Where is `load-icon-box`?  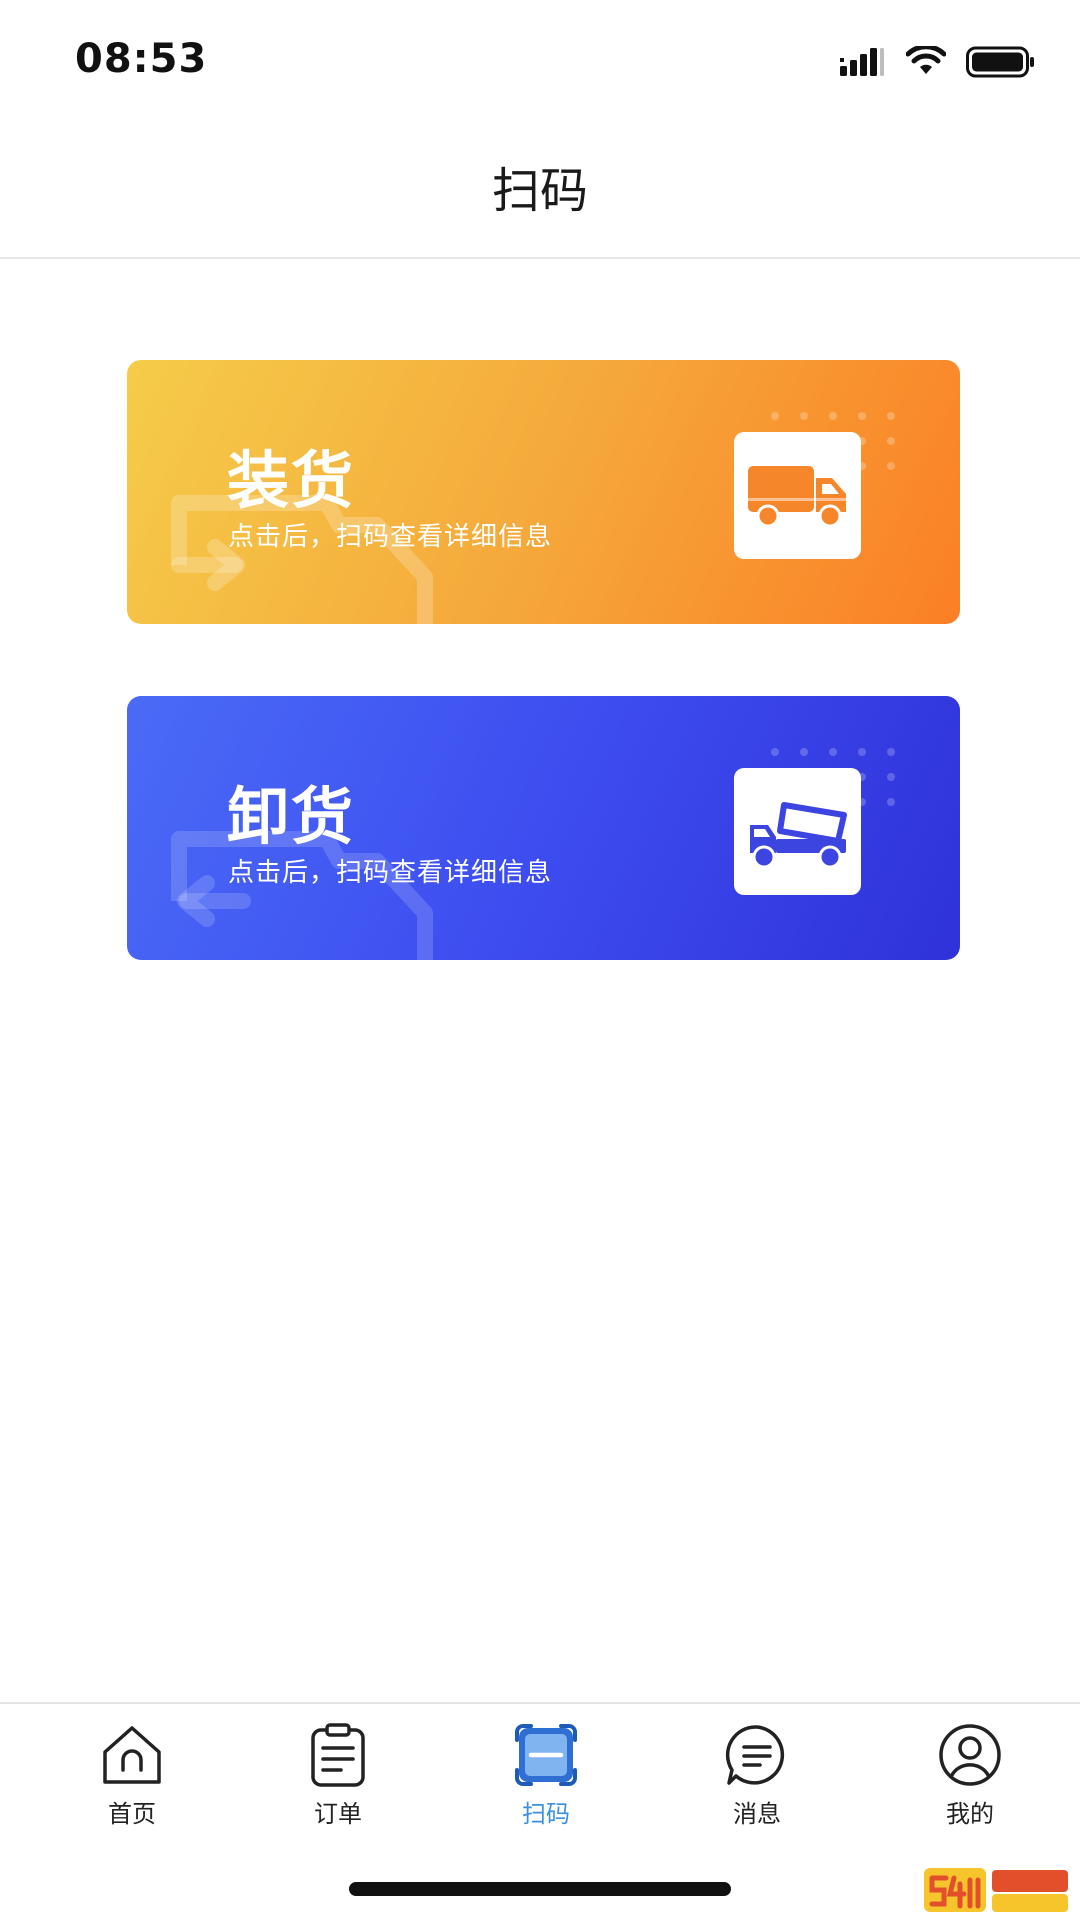 load-icon-box is located at coordinates (797, 495).